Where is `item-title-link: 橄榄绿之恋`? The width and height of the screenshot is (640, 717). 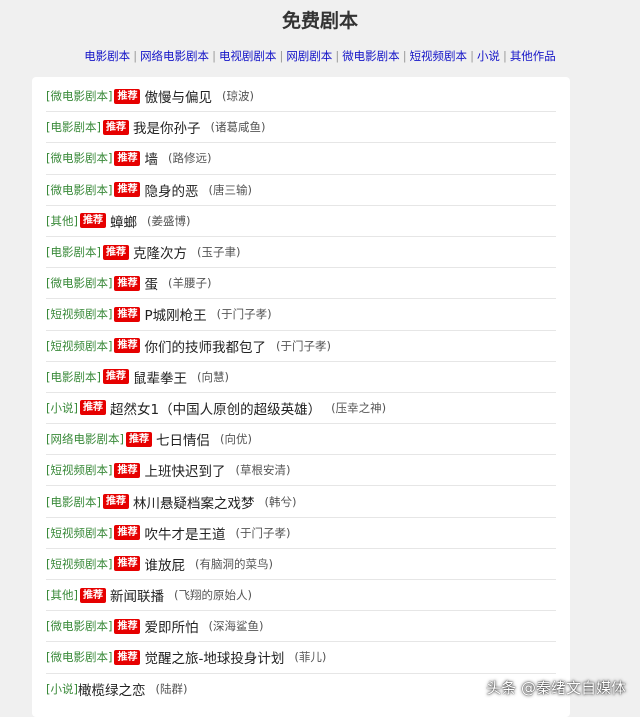
item-title-link: 橄榄绿之恋 is located at coordinates (112, 689).